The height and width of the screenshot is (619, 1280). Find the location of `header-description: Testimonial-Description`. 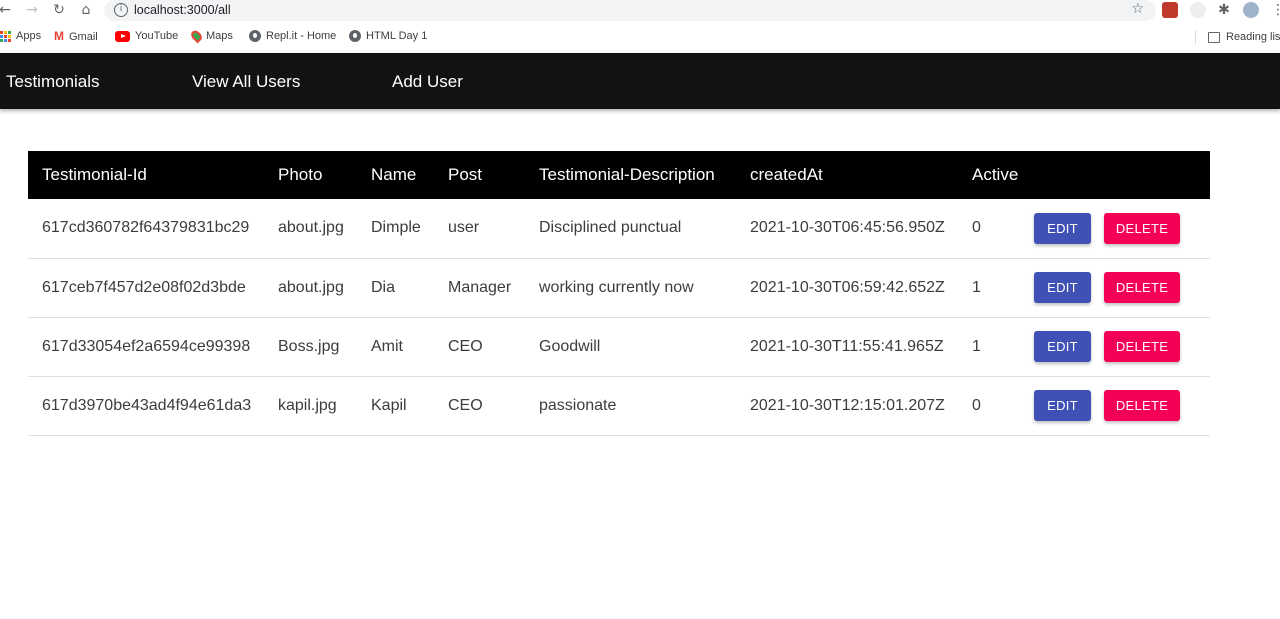

header-description: Testimonial-Description is located at coordinates (627, 174).